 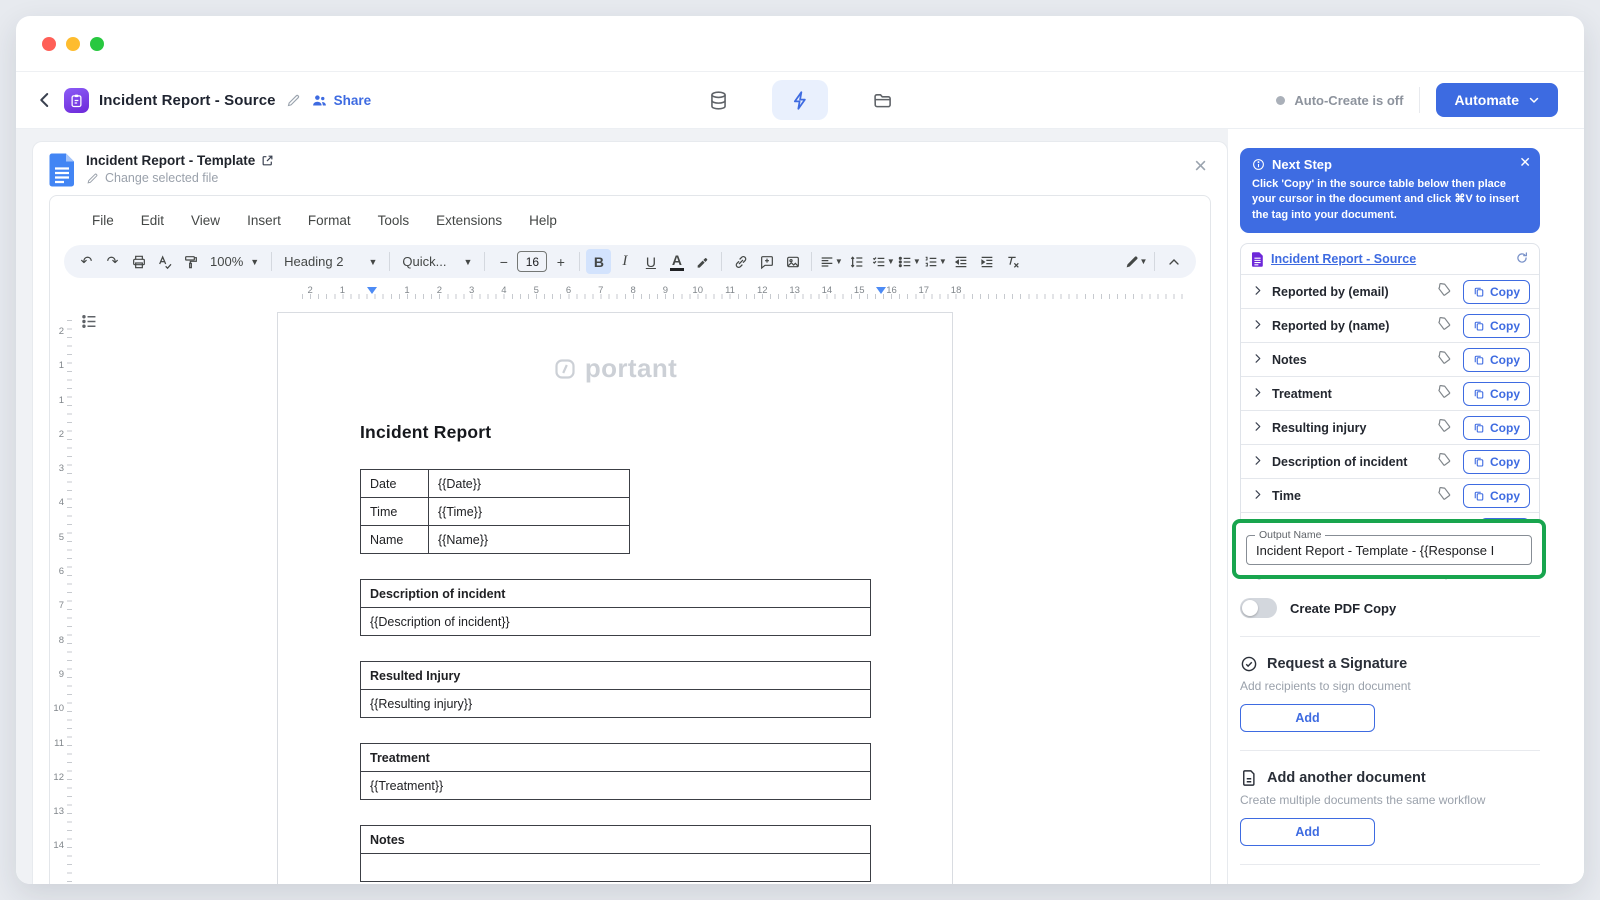 I want to click on spellcheck-button, so click(x=164, y=261).